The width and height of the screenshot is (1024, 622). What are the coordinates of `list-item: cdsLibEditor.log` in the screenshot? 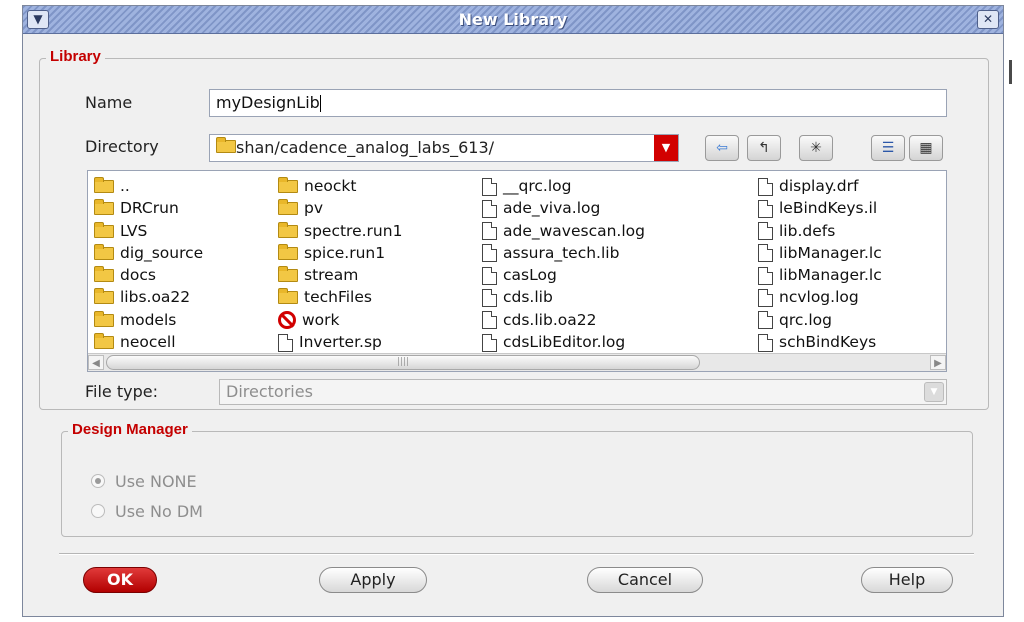 It's located at (563, 342).